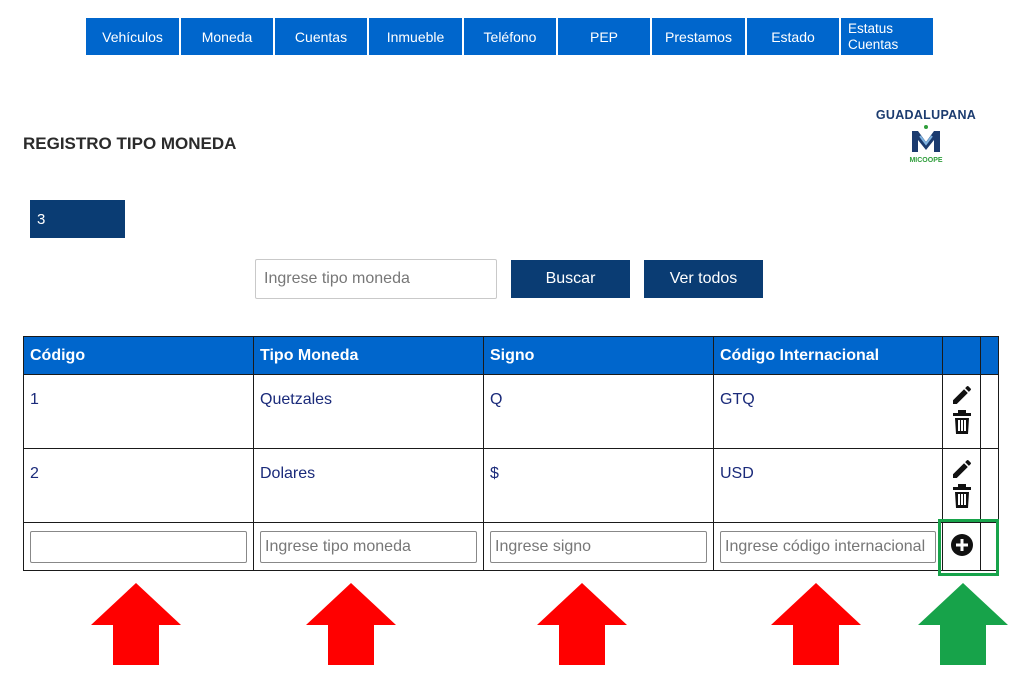  Describe the element at coordinates (968, 547) in the screenshot. I see `add-button-highlight` at that location.